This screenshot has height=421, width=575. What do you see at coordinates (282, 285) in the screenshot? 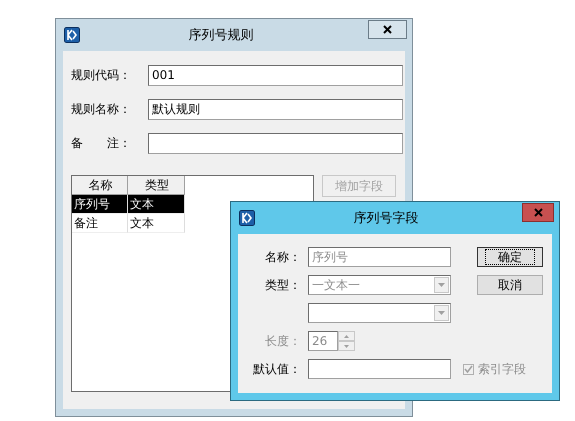
I see `field-label: 类型：` at bounding box center [282, 285].